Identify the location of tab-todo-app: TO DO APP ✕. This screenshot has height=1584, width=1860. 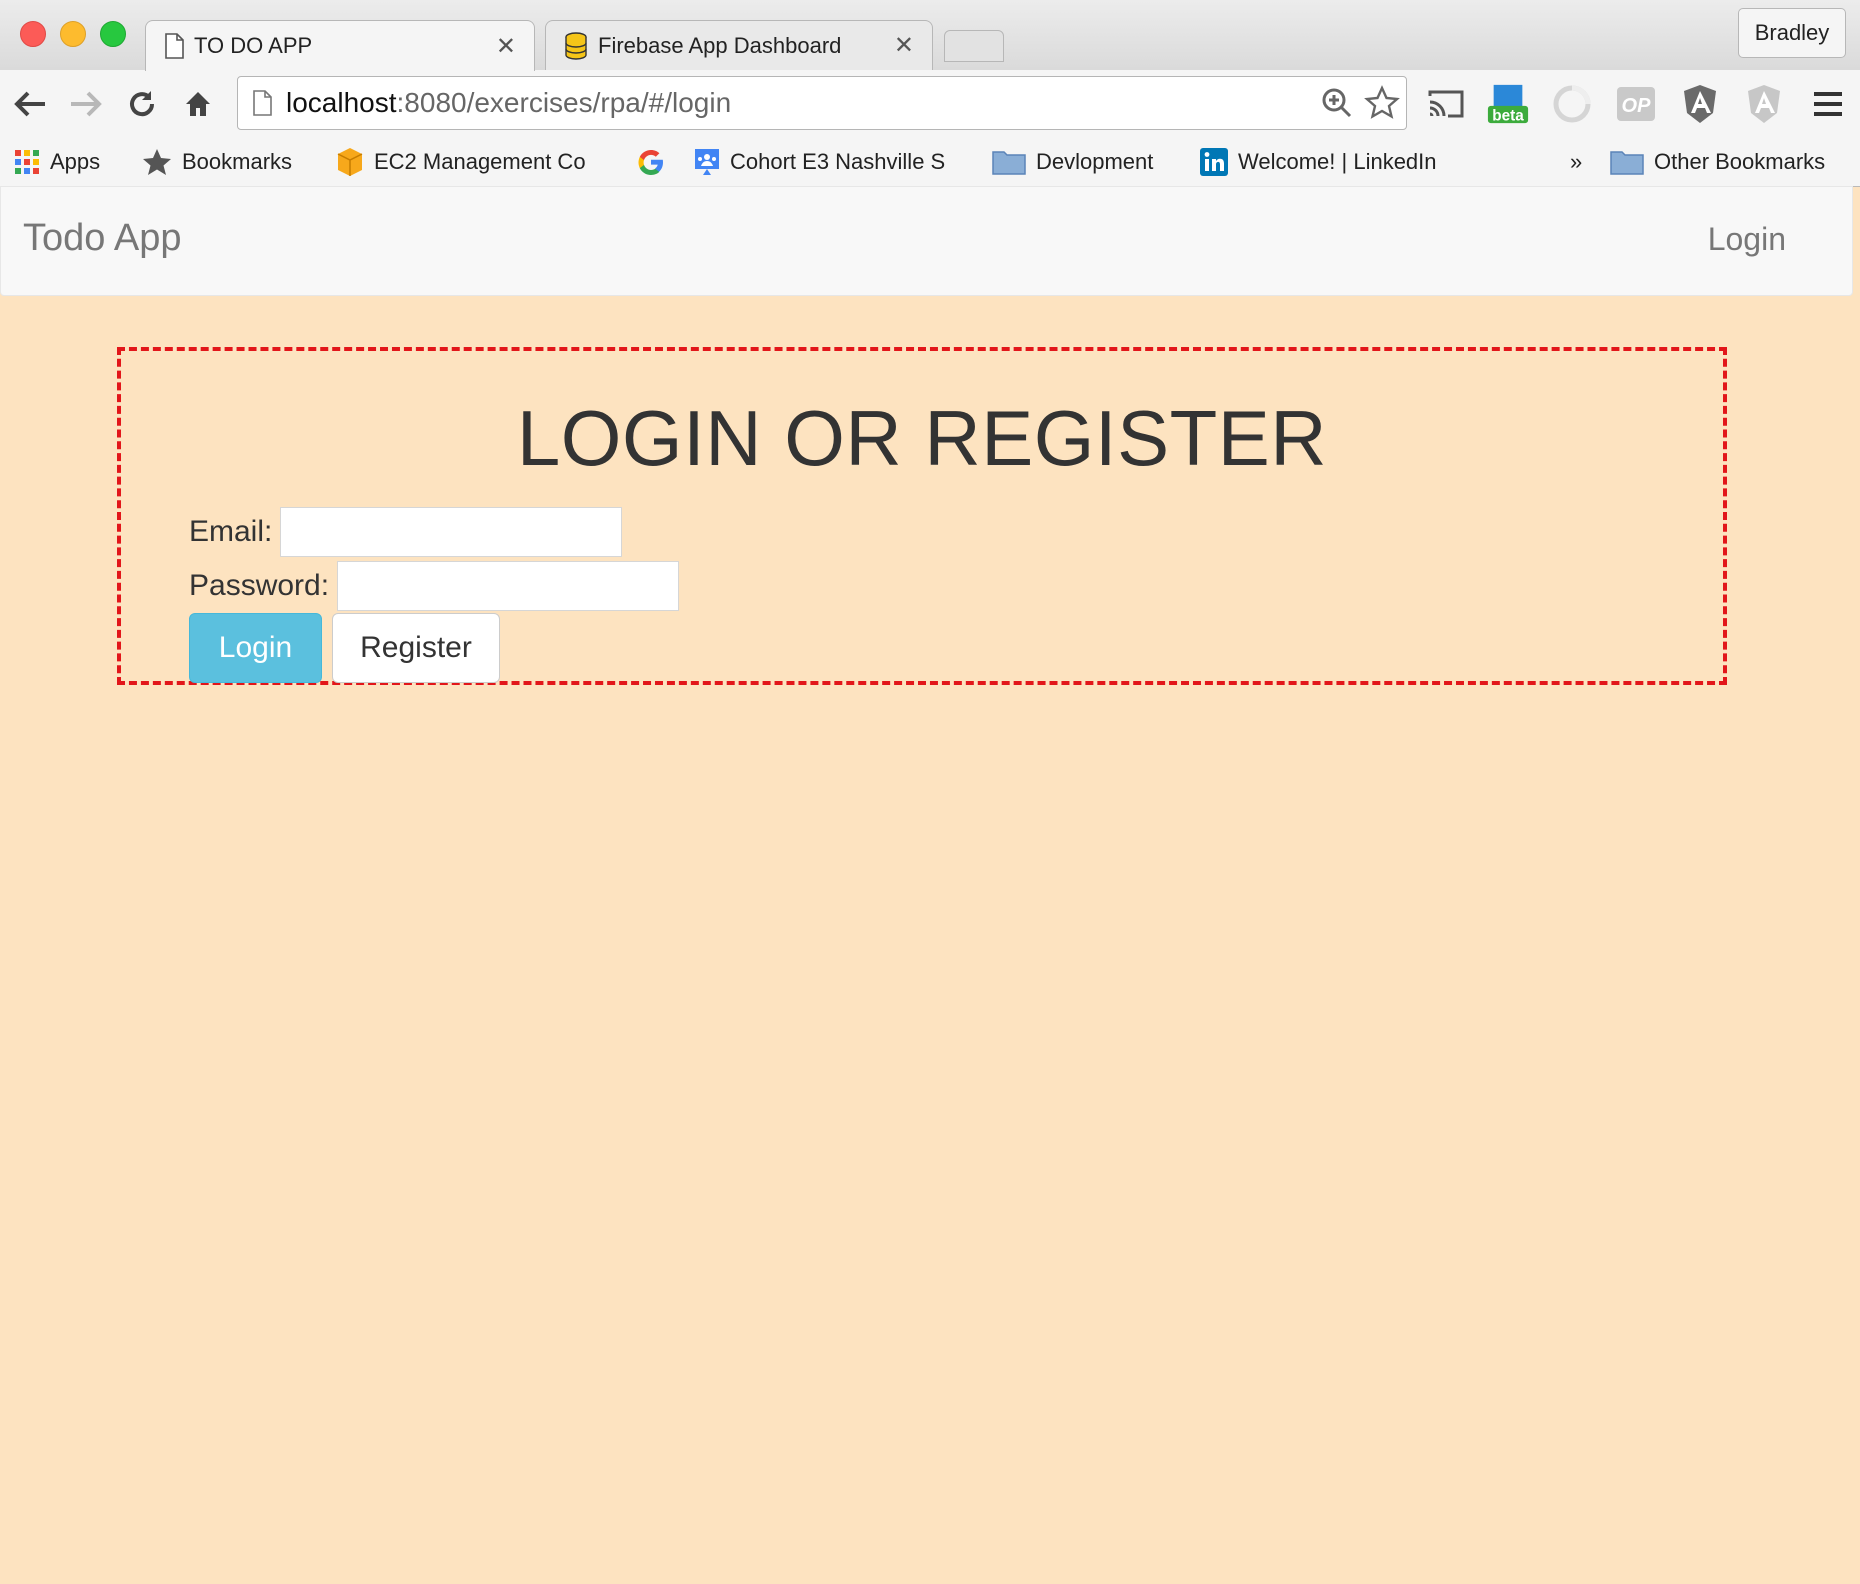
(340, 45).